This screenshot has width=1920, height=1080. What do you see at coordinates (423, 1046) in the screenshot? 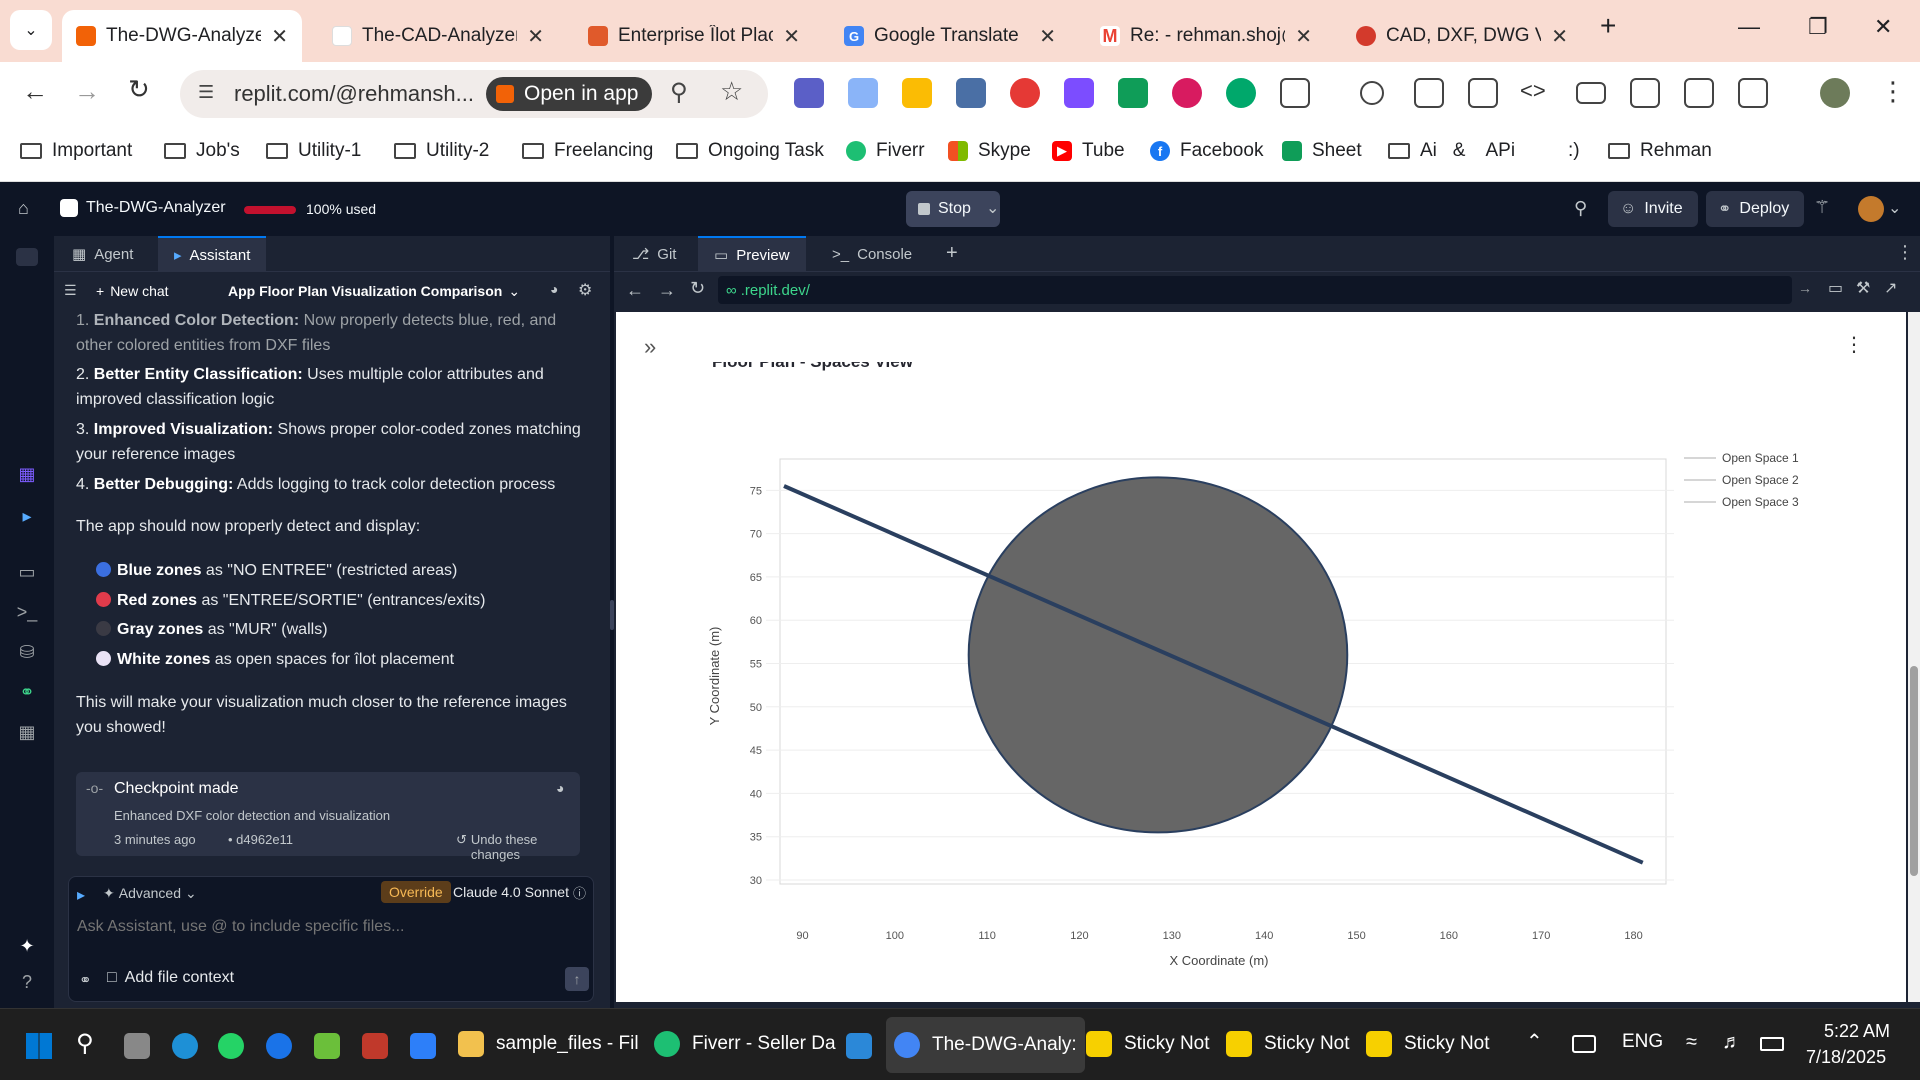
I see `store-icon` at bounding box center [423, 1046].